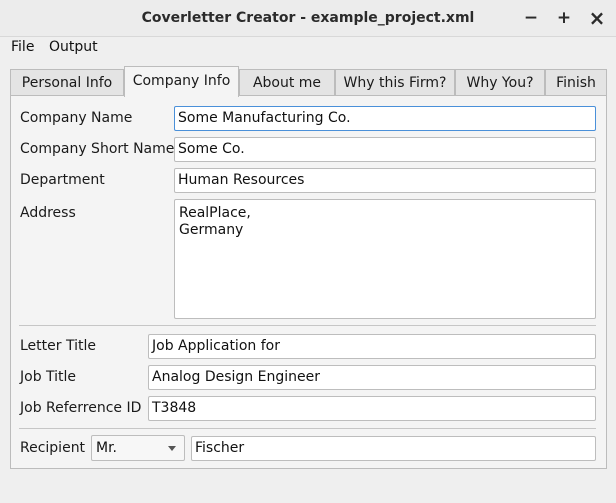 The height and width of the screenshot is (503, 616). I want to click on recipient-label: Recipient, so click(53, 448).